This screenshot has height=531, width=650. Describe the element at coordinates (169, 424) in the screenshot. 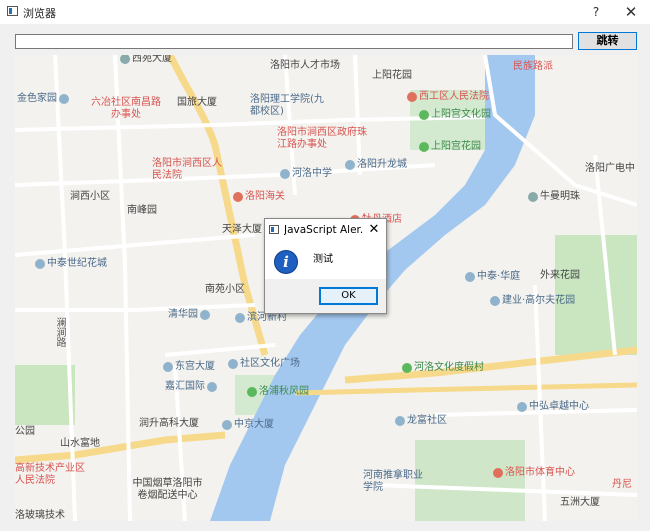

I see `map-poi: 润升高科大厦` at that location.